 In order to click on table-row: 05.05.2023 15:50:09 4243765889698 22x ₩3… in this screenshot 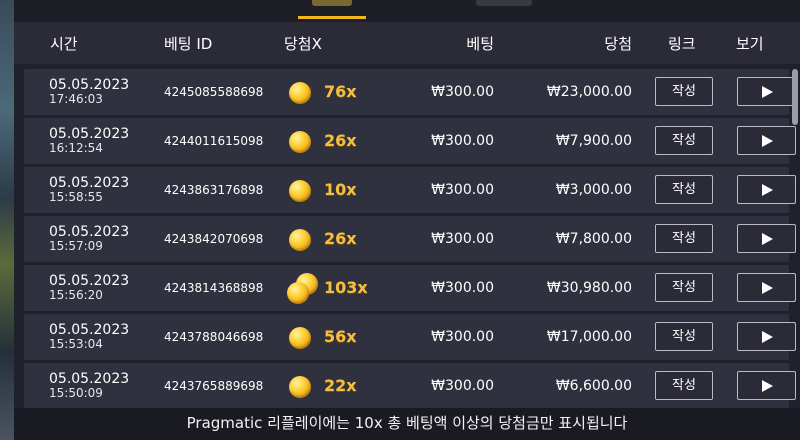, I will do `click(410, 386)`.